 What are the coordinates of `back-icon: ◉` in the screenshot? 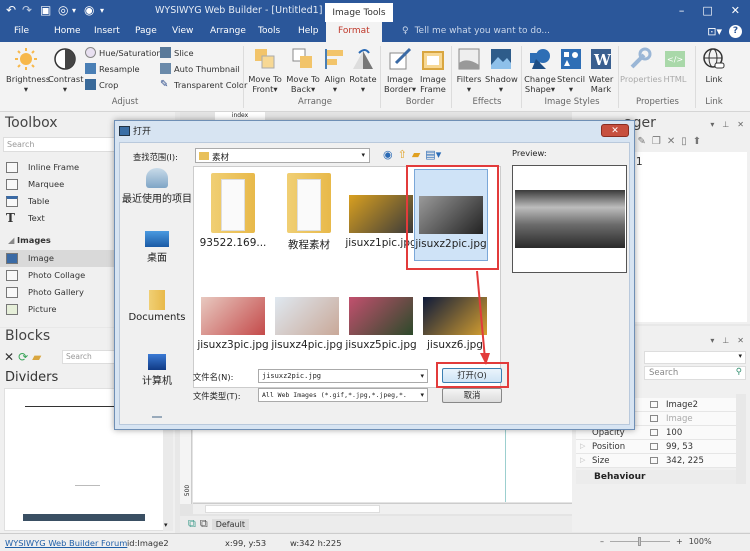 It's located at (388, 154).